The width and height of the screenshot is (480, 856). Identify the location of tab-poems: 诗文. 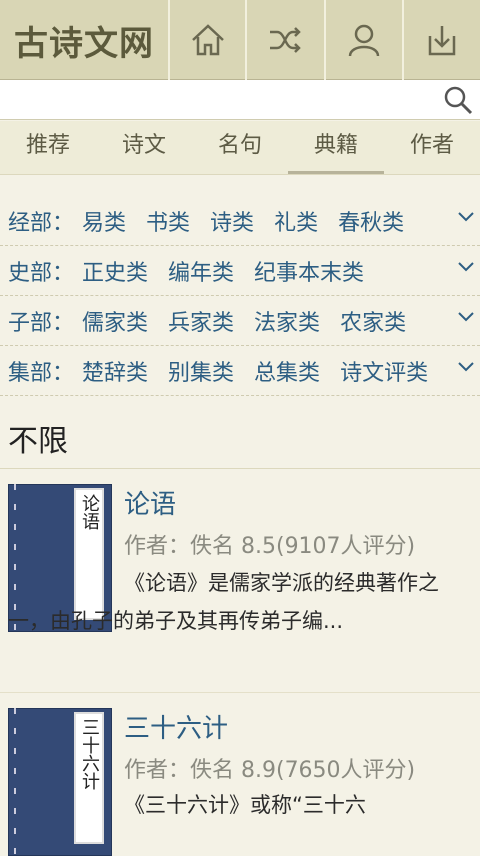
(144, 147).